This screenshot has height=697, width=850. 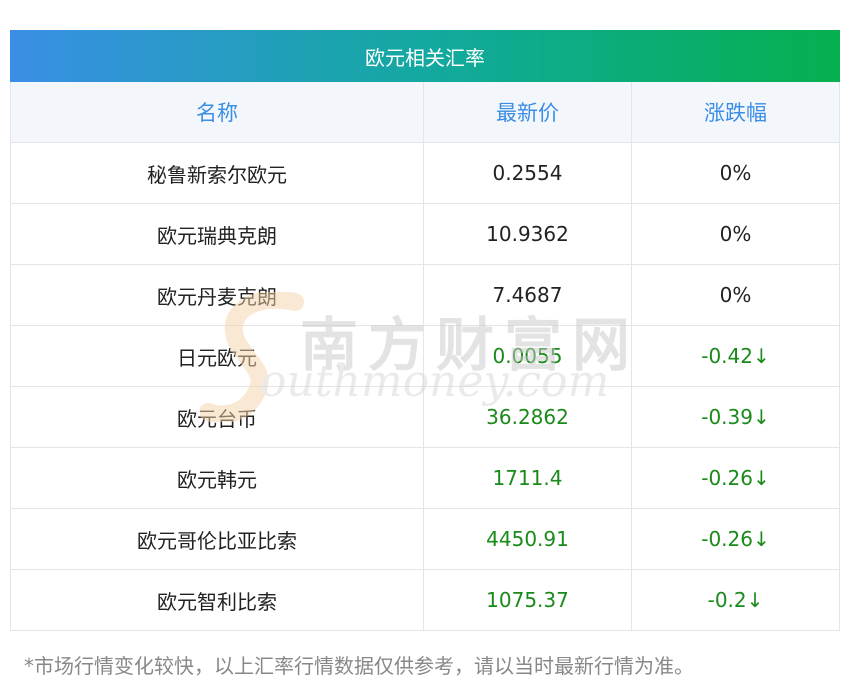 I want to click on table-row: 欧元瑞典克朗 10.9362 0%, so click(x=425, y=234).